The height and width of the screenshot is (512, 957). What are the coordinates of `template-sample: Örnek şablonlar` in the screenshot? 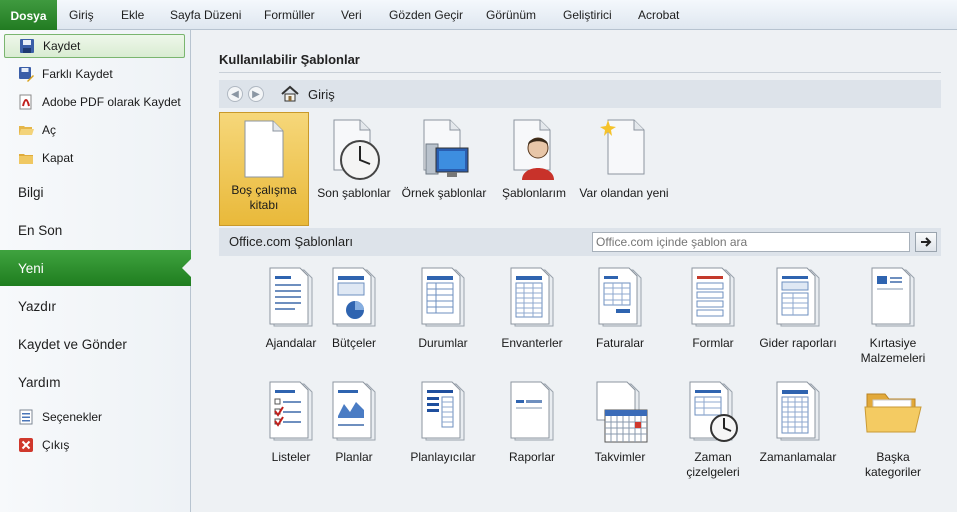 It's located at (444, 169).